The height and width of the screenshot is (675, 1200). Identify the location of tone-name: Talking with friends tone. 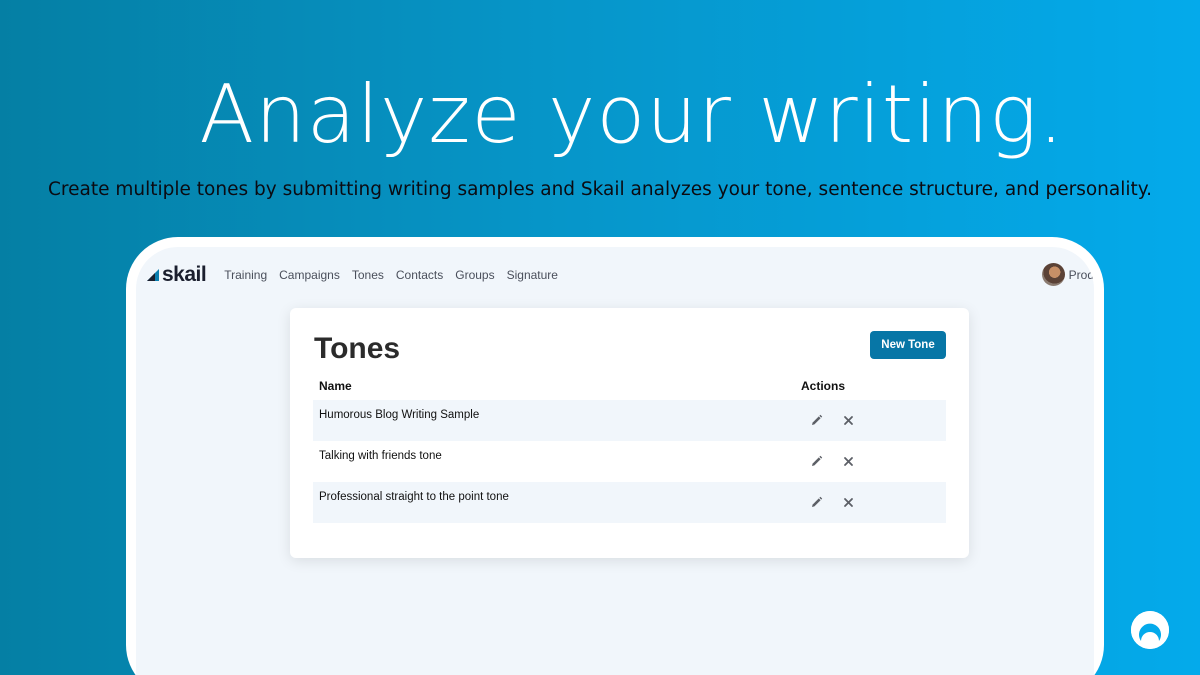
(380, 456).